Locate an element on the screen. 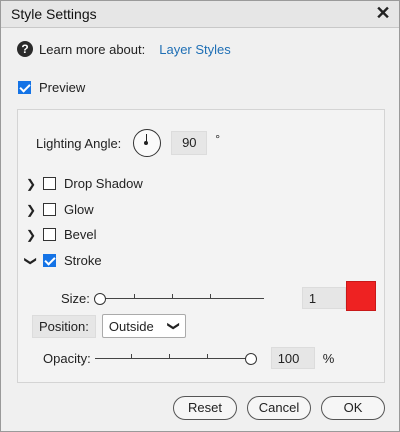 The width and height of the screenshot is (400, 432). effect-row-drop-shadow: ❯ Drop Shadow is located at coordinates (84, 183).